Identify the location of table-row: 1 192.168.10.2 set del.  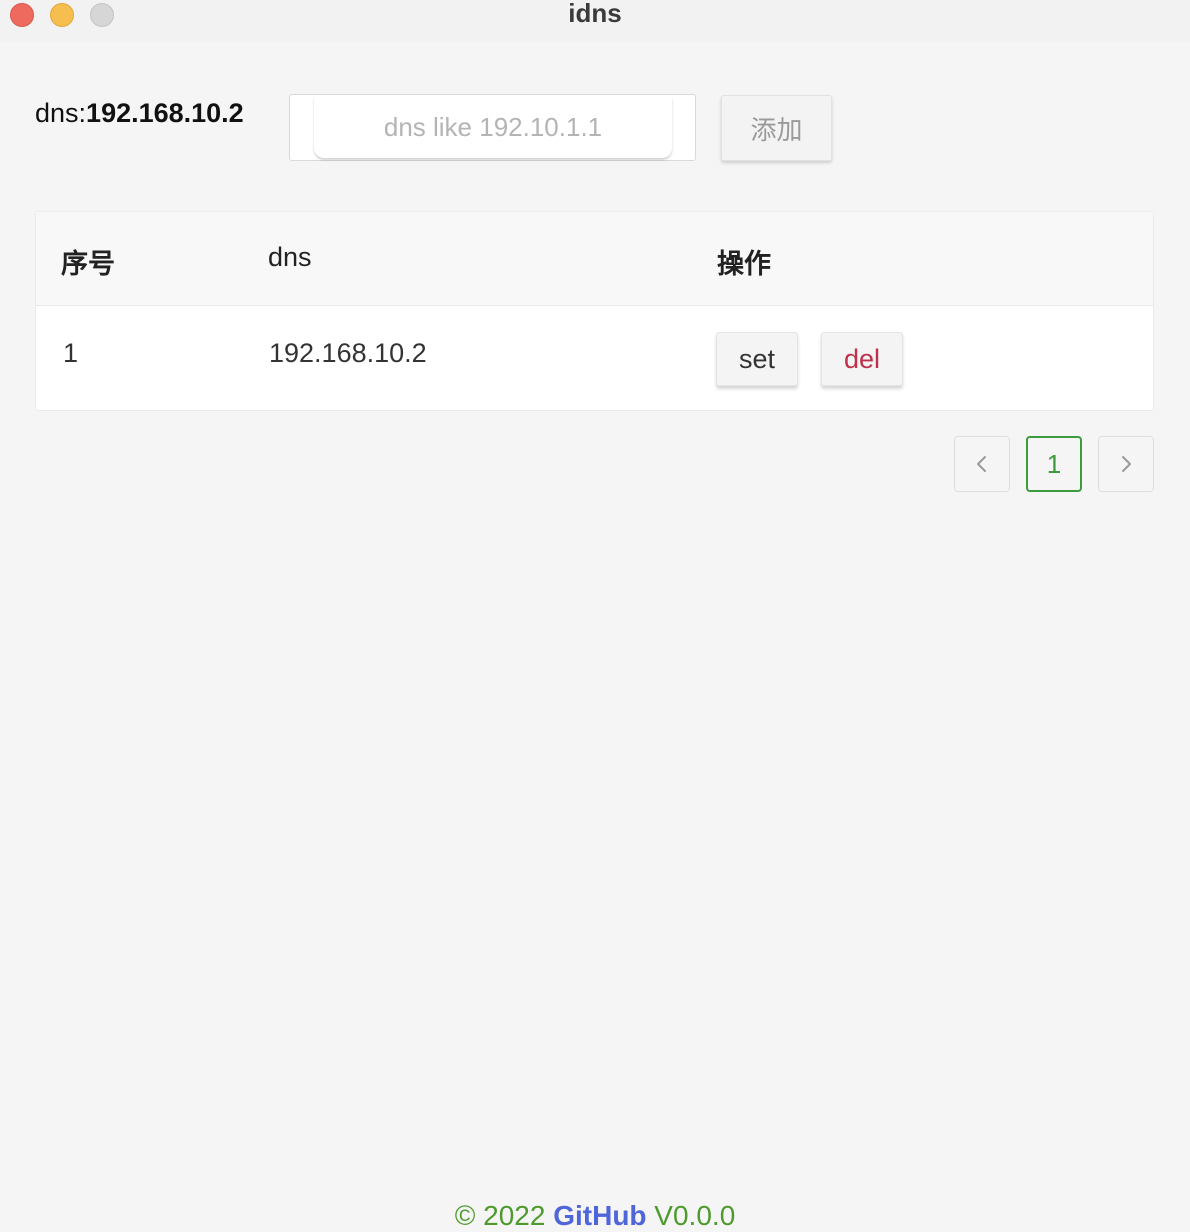
(594, 358).